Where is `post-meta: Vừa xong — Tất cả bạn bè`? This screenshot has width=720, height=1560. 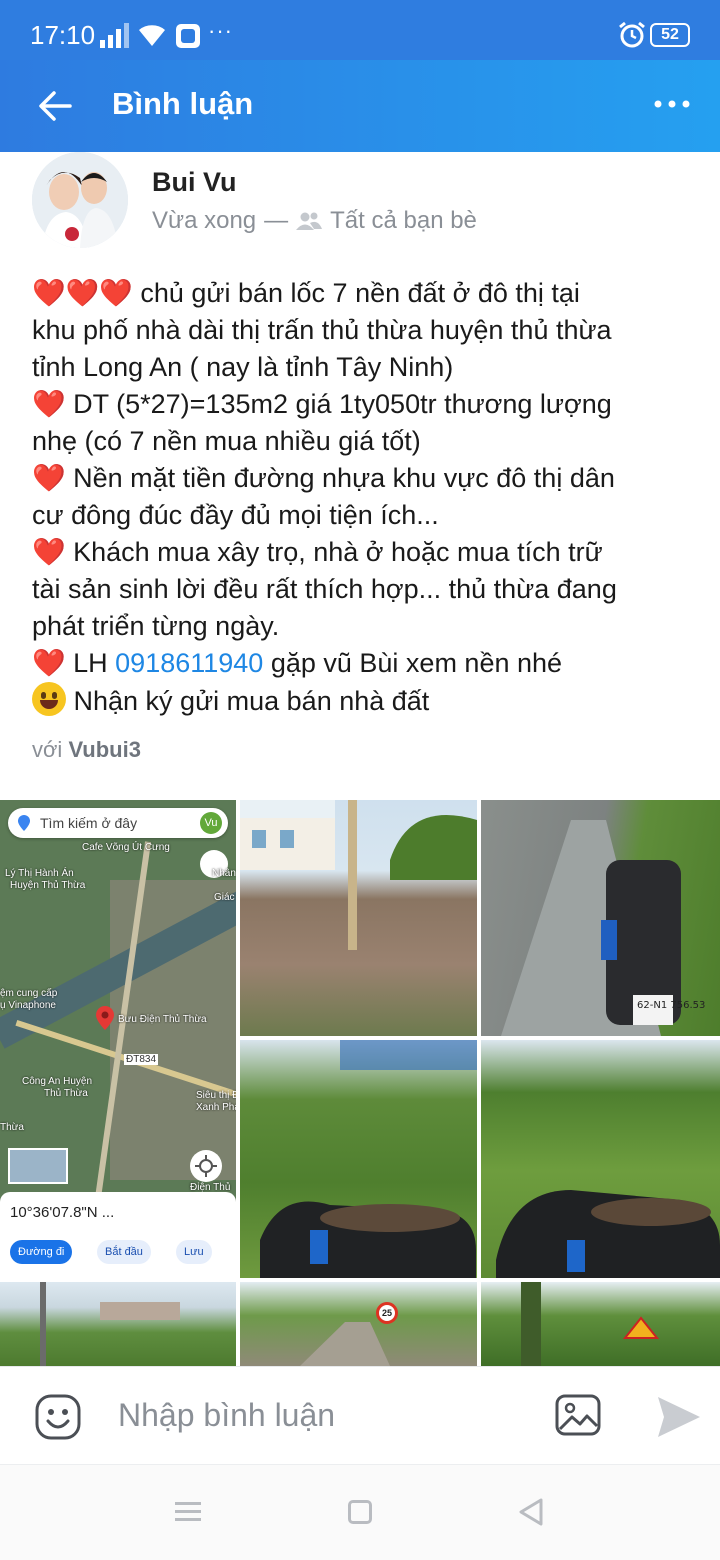 post-meta: Vừa xong — Tất cả bạn bè is located at coordinates (314, 221).